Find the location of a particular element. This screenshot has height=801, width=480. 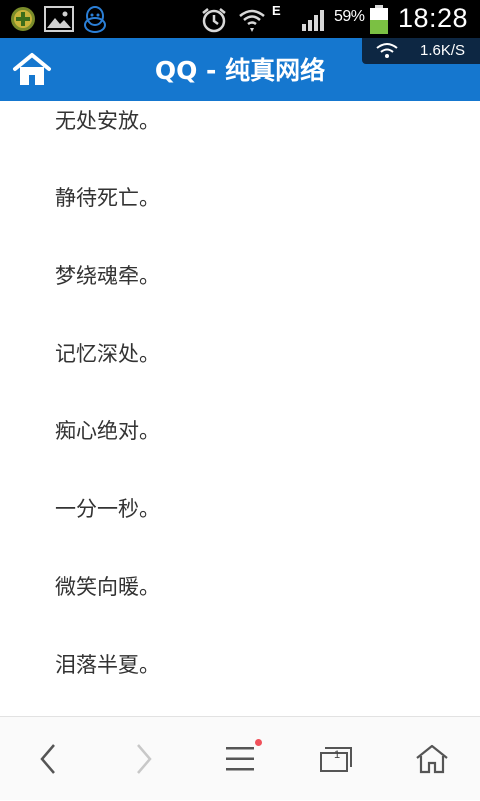

text-line: 痴心绝对。 is located at coordinates (107, 431).